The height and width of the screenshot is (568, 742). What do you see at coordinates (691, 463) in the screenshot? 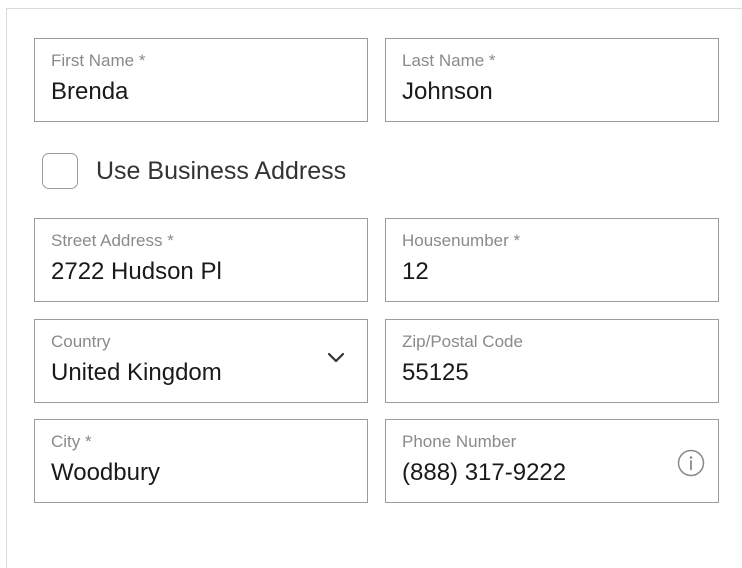
I see `info-icon` at bounding box center [691, 463].